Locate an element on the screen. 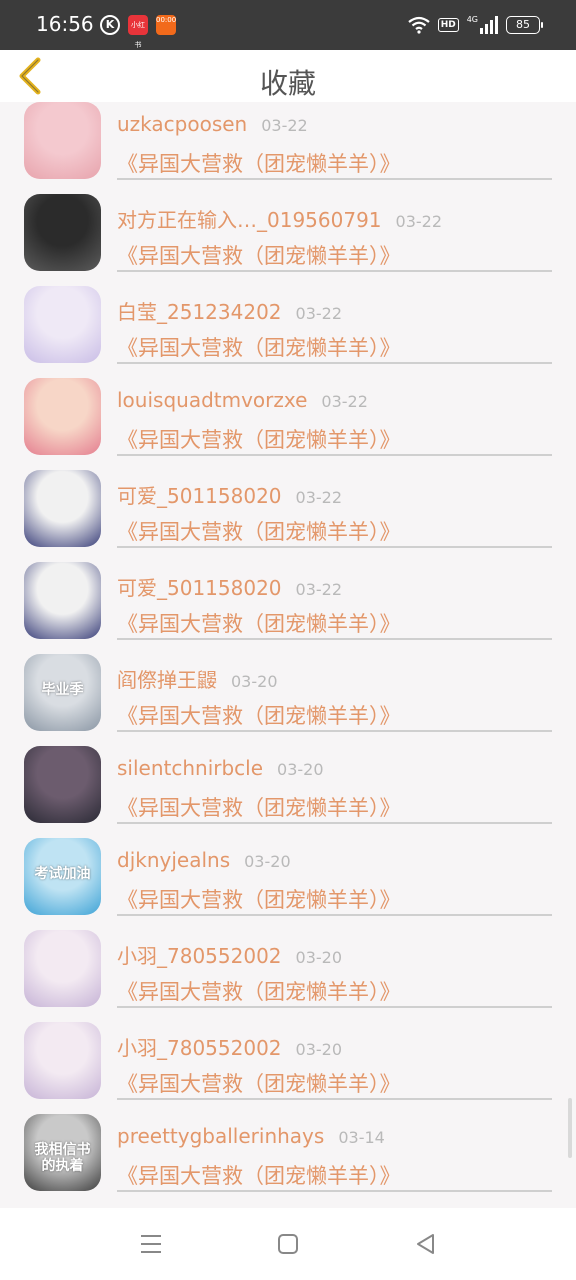  favorite-list-item: uzkacpoosen 03-22 《异国大营救（团宠懒羊羊）》 is located at coordinates (288, 148).